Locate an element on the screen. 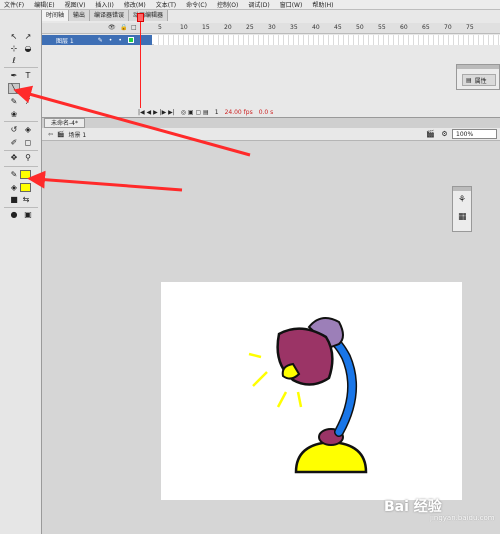 The image size is (500, 534). baidu-watermark-url: jingyan.baidu.com is located at coordinates (462, 518).